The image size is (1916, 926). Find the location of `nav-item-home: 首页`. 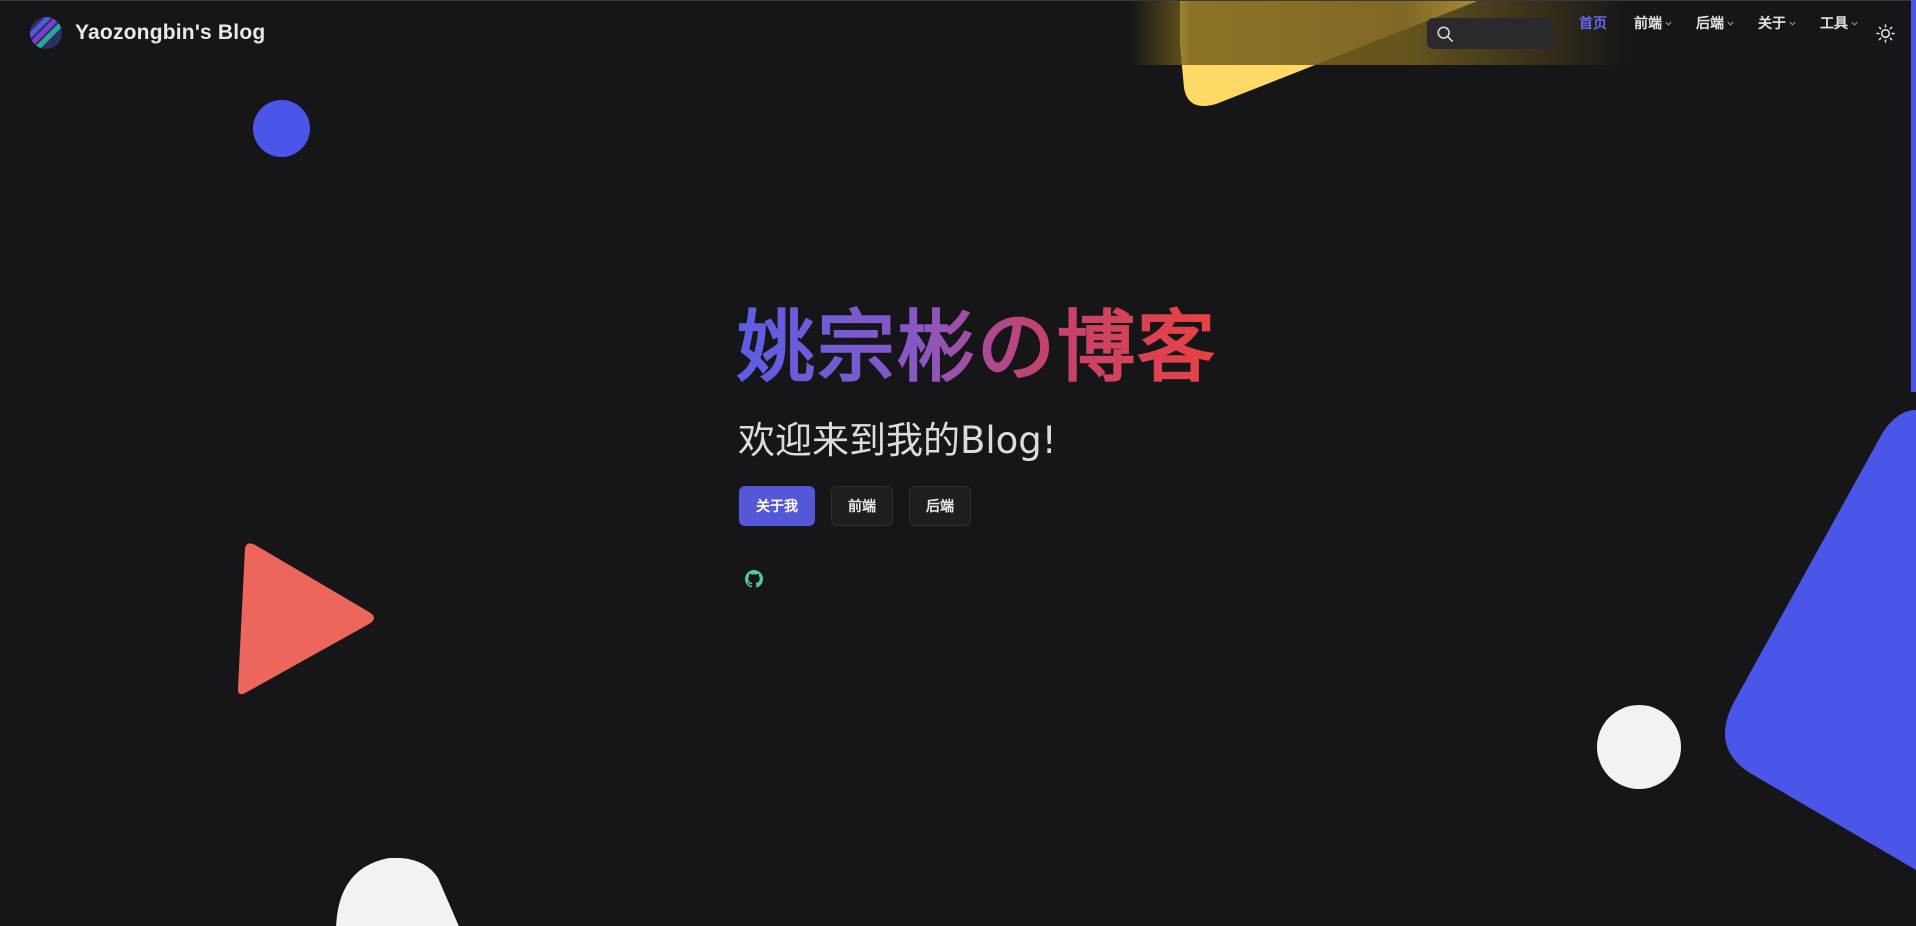

nav-item-home: 首页 is located at coordinates (1593, 23).